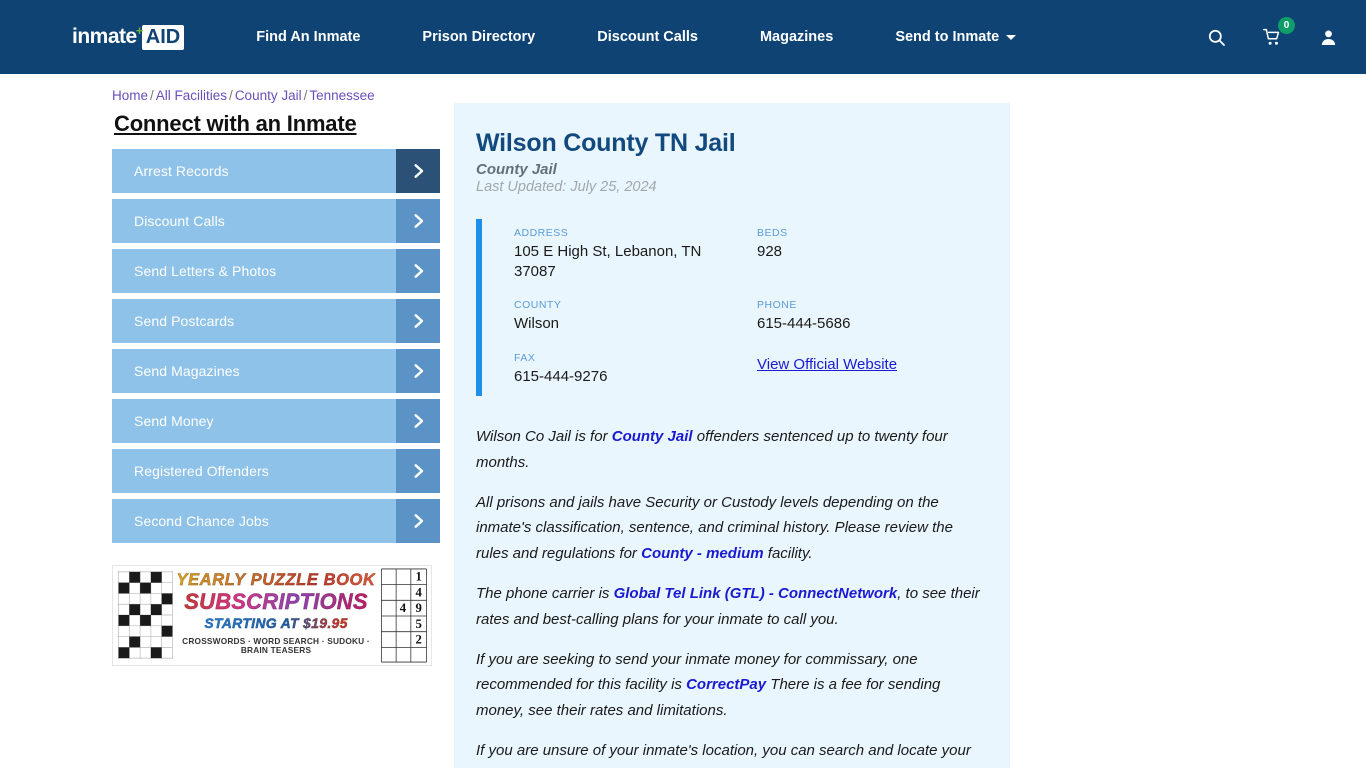 The image size is (1366, 768). I want to click on cart-count-badge: 0, so click(1286, 25).